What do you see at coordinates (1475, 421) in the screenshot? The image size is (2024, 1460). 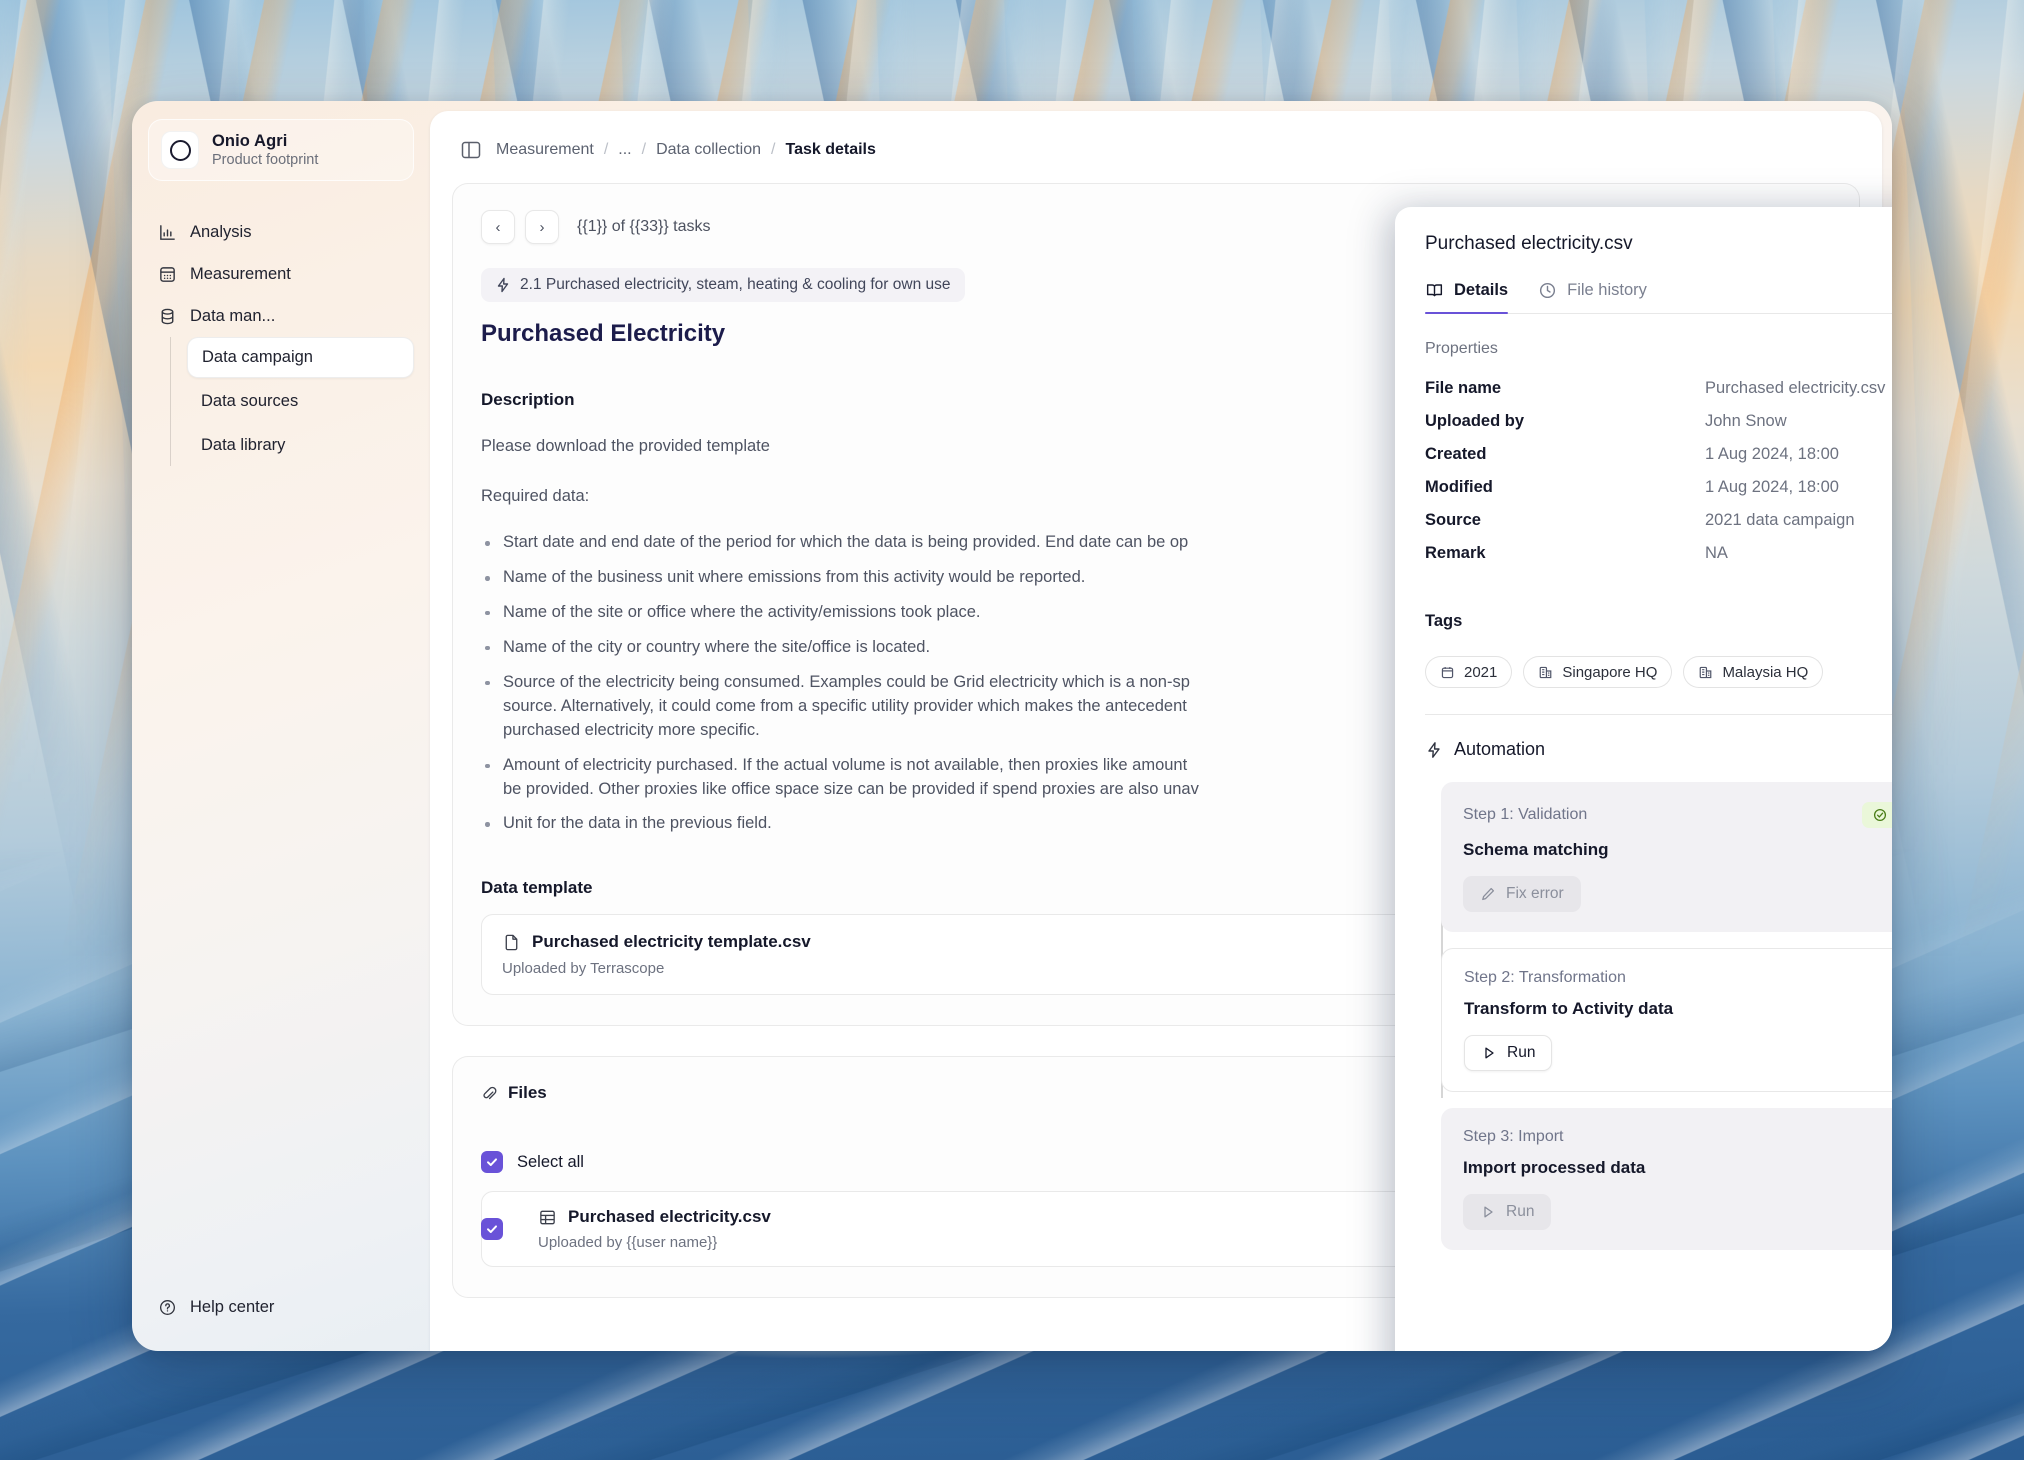 I see `property-key: Uploaded by` at bounding box center [1475, 421].